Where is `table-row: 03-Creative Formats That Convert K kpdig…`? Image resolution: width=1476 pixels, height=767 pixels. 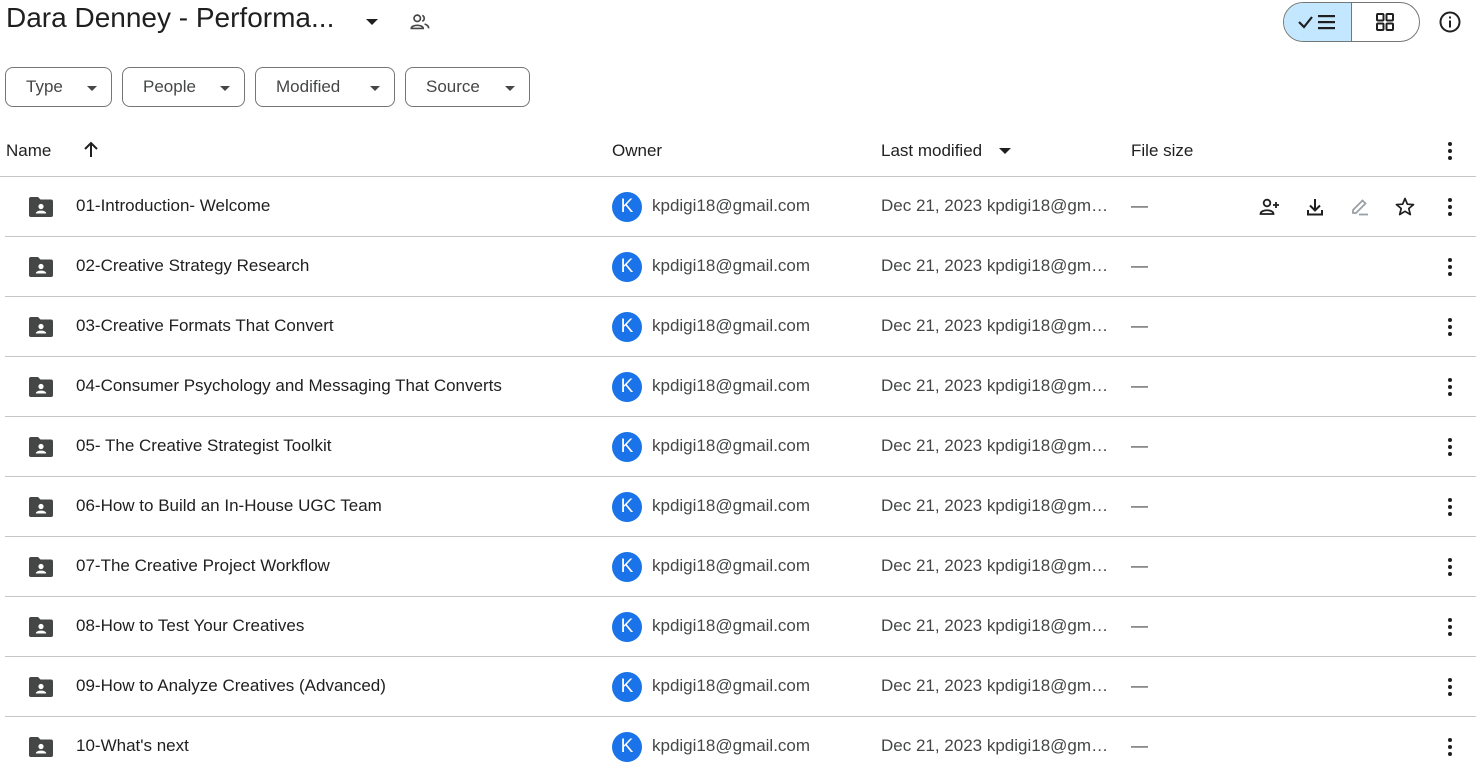
table-row: 03-Creative Formats That Convert K kpdig… is located at coordinates (740, 327).